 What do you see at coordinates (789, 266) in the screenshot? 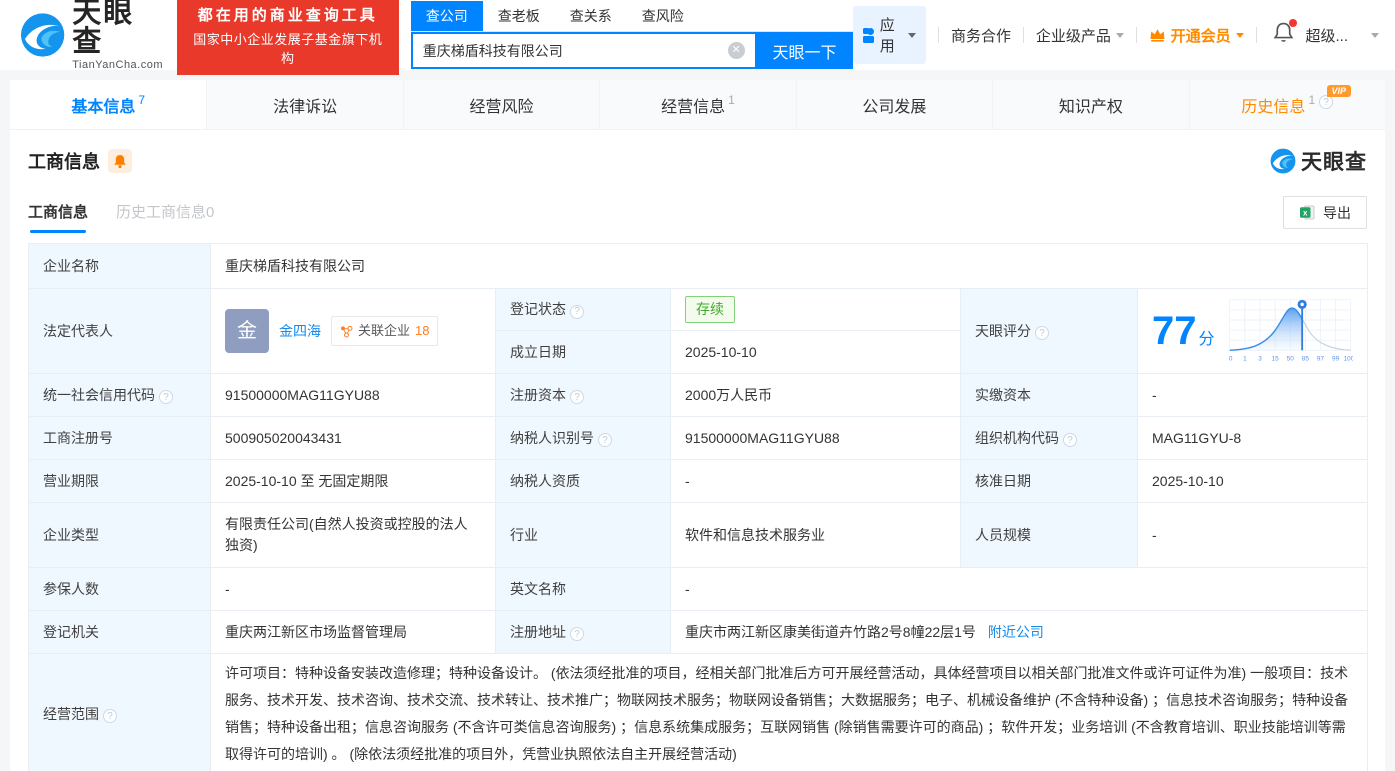
I see `company-name-value: 重庆梯盾科技有限公司` at bounding box center [789, 266].